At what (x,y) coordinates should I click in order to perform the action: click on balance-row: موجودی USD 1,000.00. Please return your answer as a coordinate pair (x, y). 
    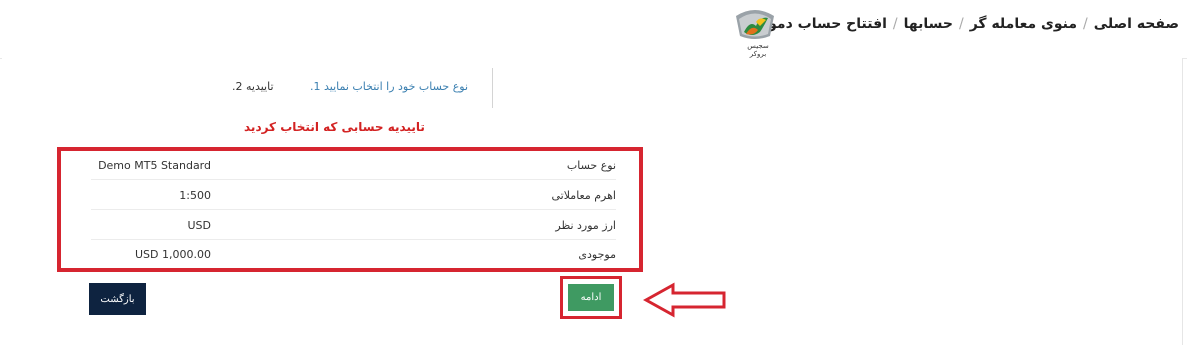
    Looking at the image, I should click on (353, 254).